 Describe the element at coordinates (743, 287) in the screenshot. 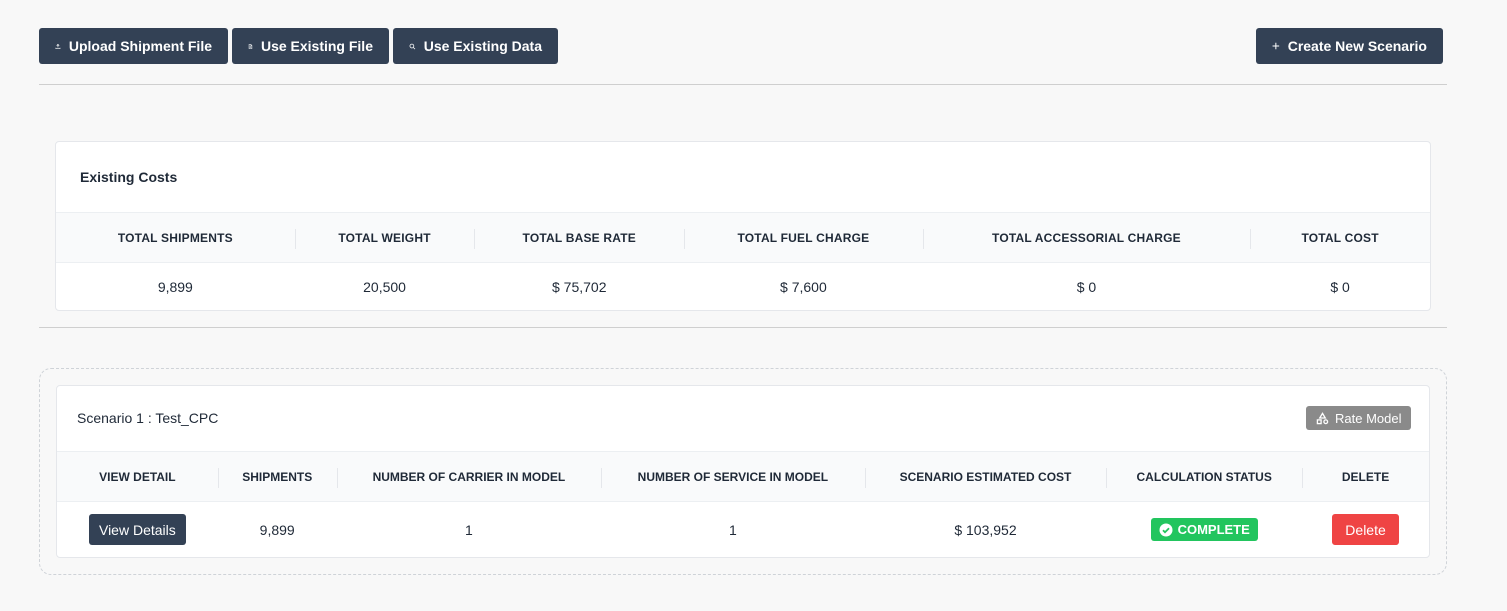

I see `table-row: 9,899 20,500 $ 75,702 $ 7,600 $ 0 $ 0` at that location.